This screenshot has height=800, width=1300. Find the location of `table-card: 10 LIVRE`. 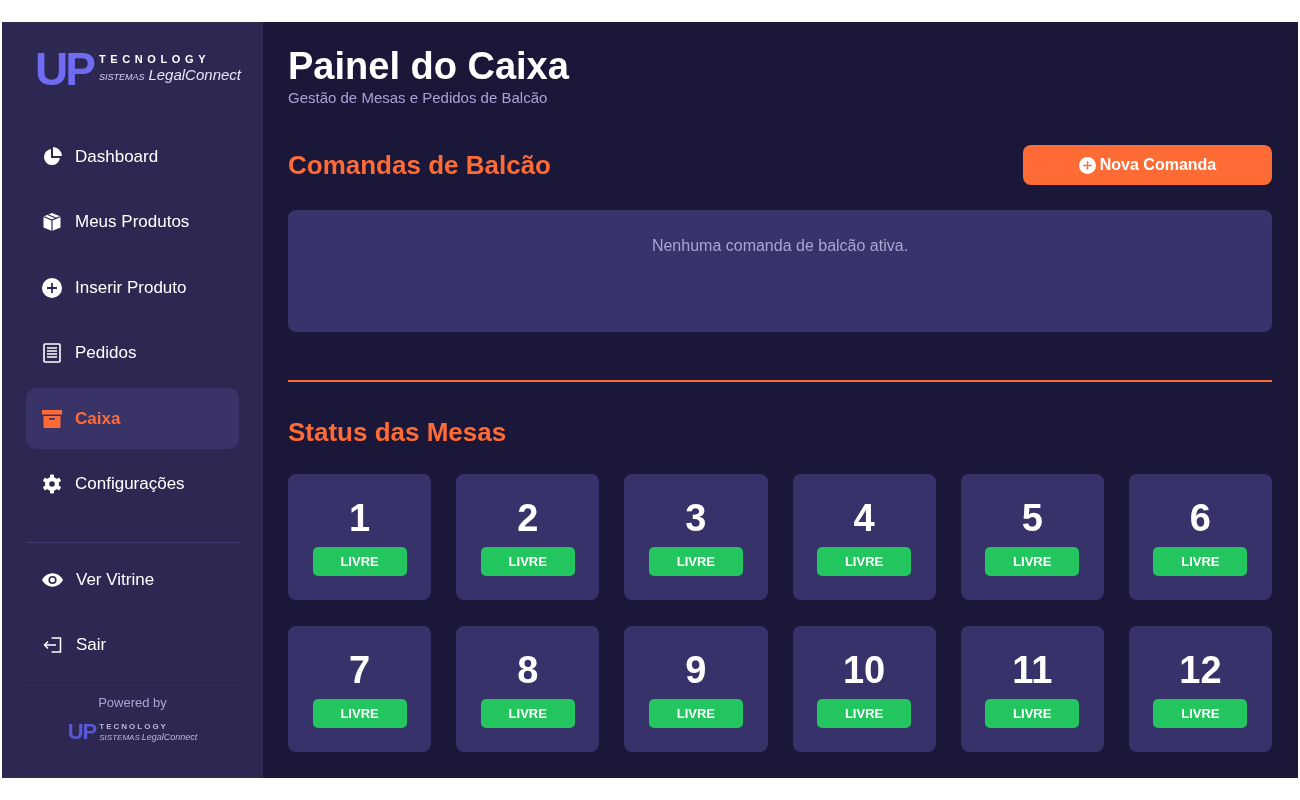

table-card: 10 LIVRE is located at coordinates (864, 689).